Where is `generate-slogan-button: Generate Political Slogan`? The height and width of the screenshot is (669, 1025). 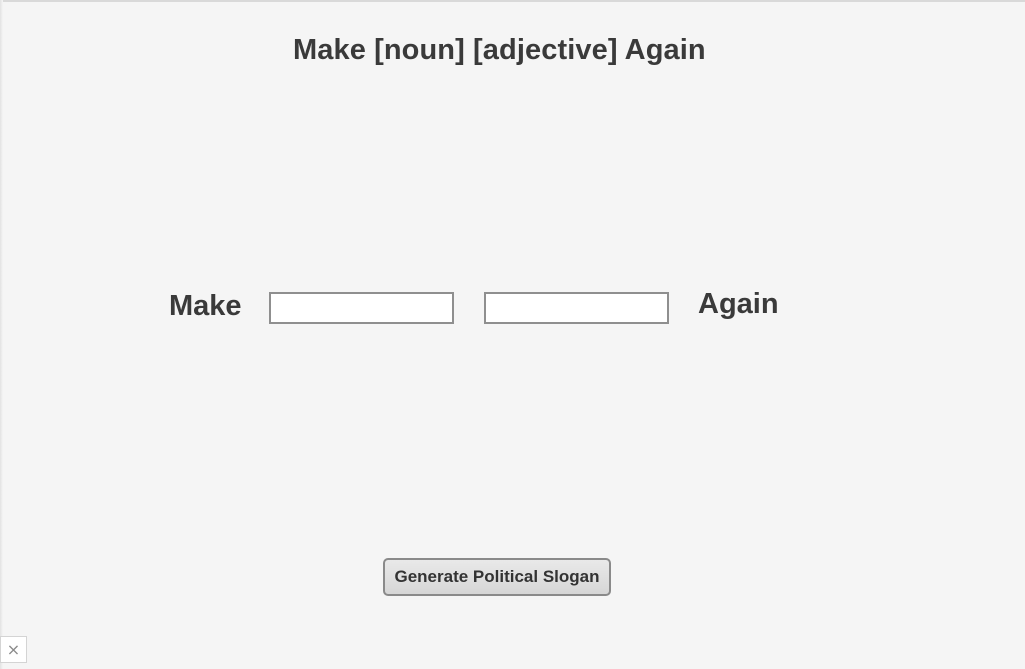 generate-slogan-button: Generate Political Slogan is located at coordinates (497, 577).